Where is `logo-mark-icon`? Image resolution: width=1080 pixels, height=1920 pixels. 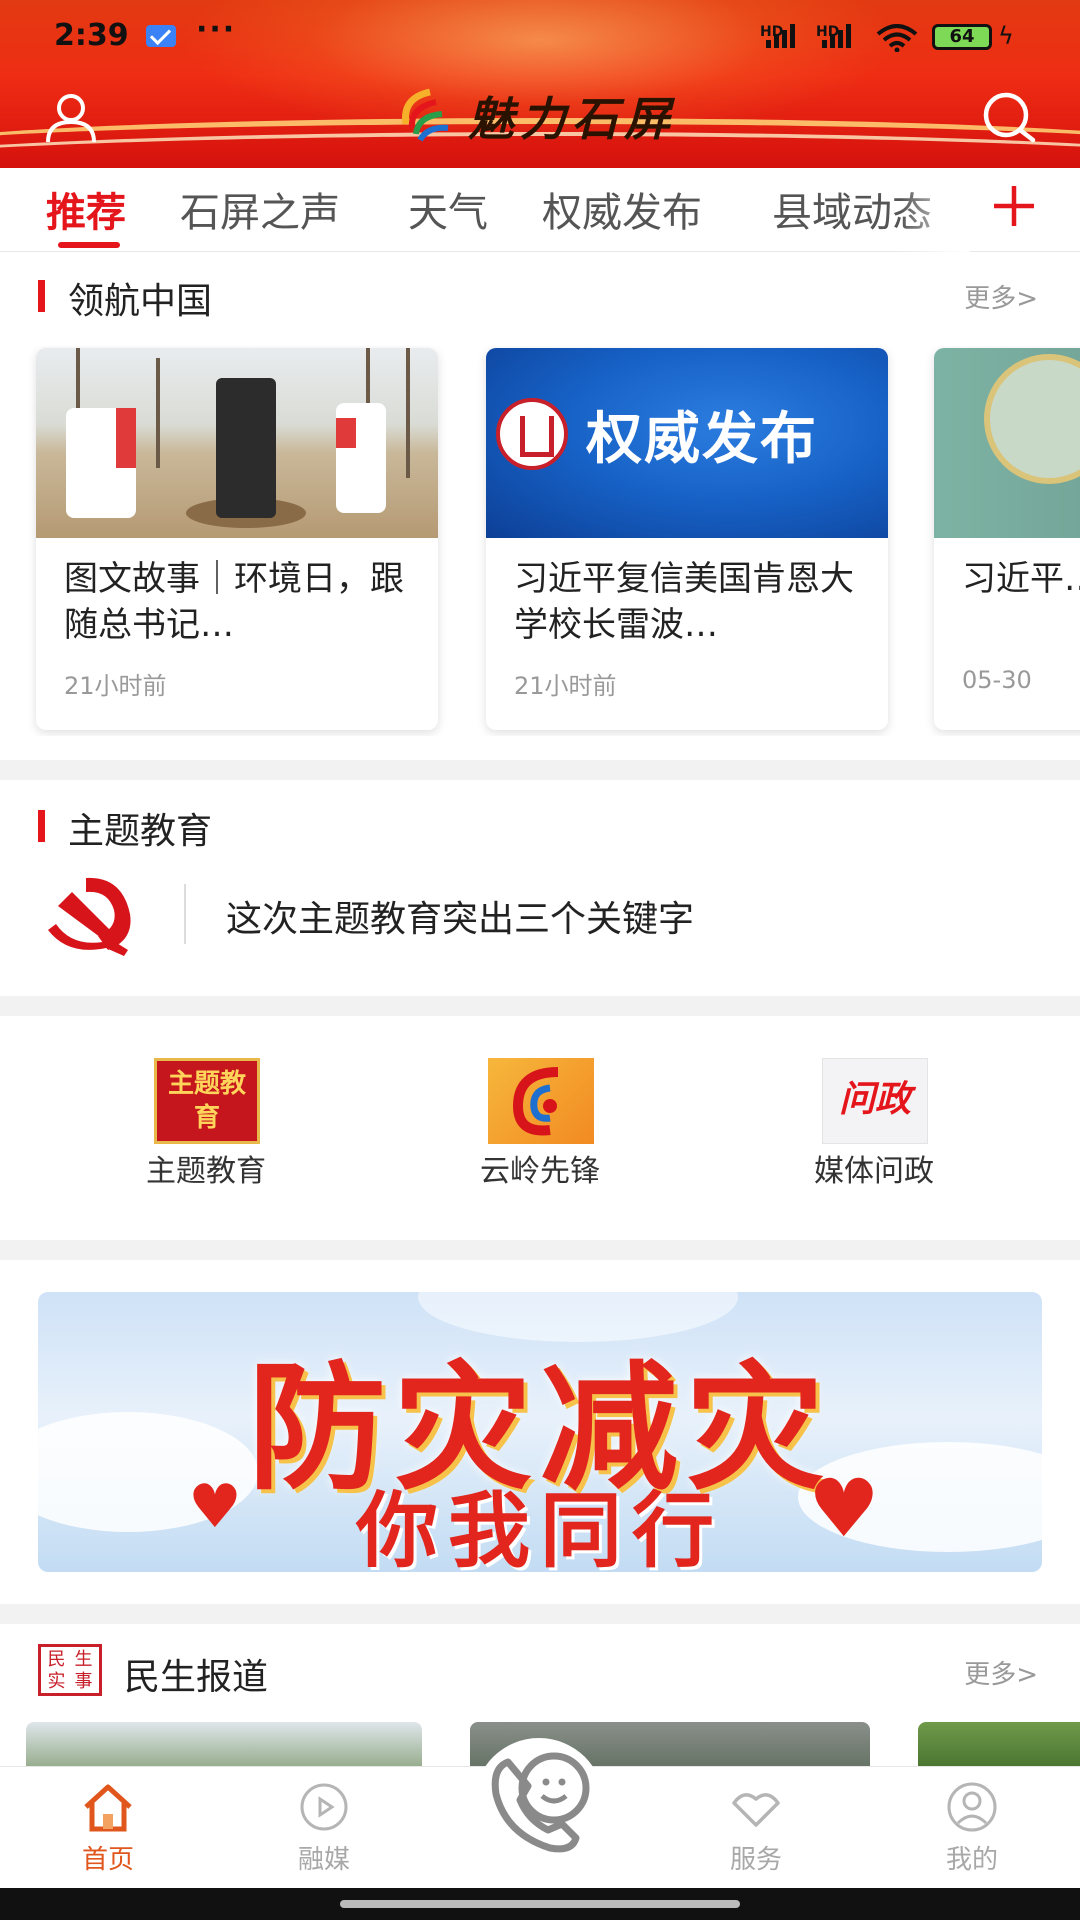
logo-mark-icon is located at coordinates (425, 115).